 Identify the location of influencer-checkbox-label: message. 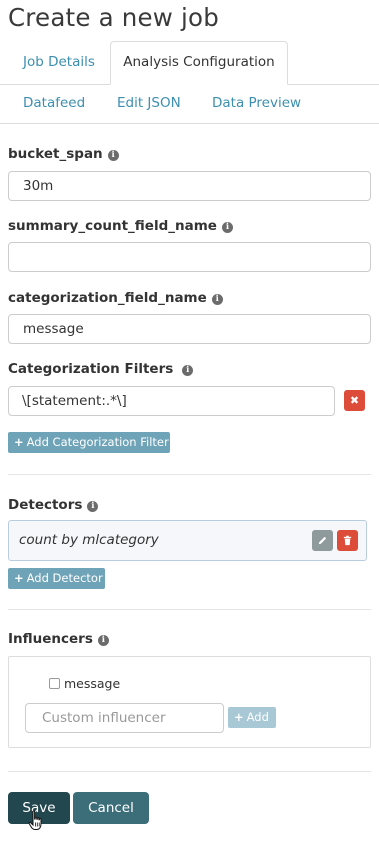
(92, 683).